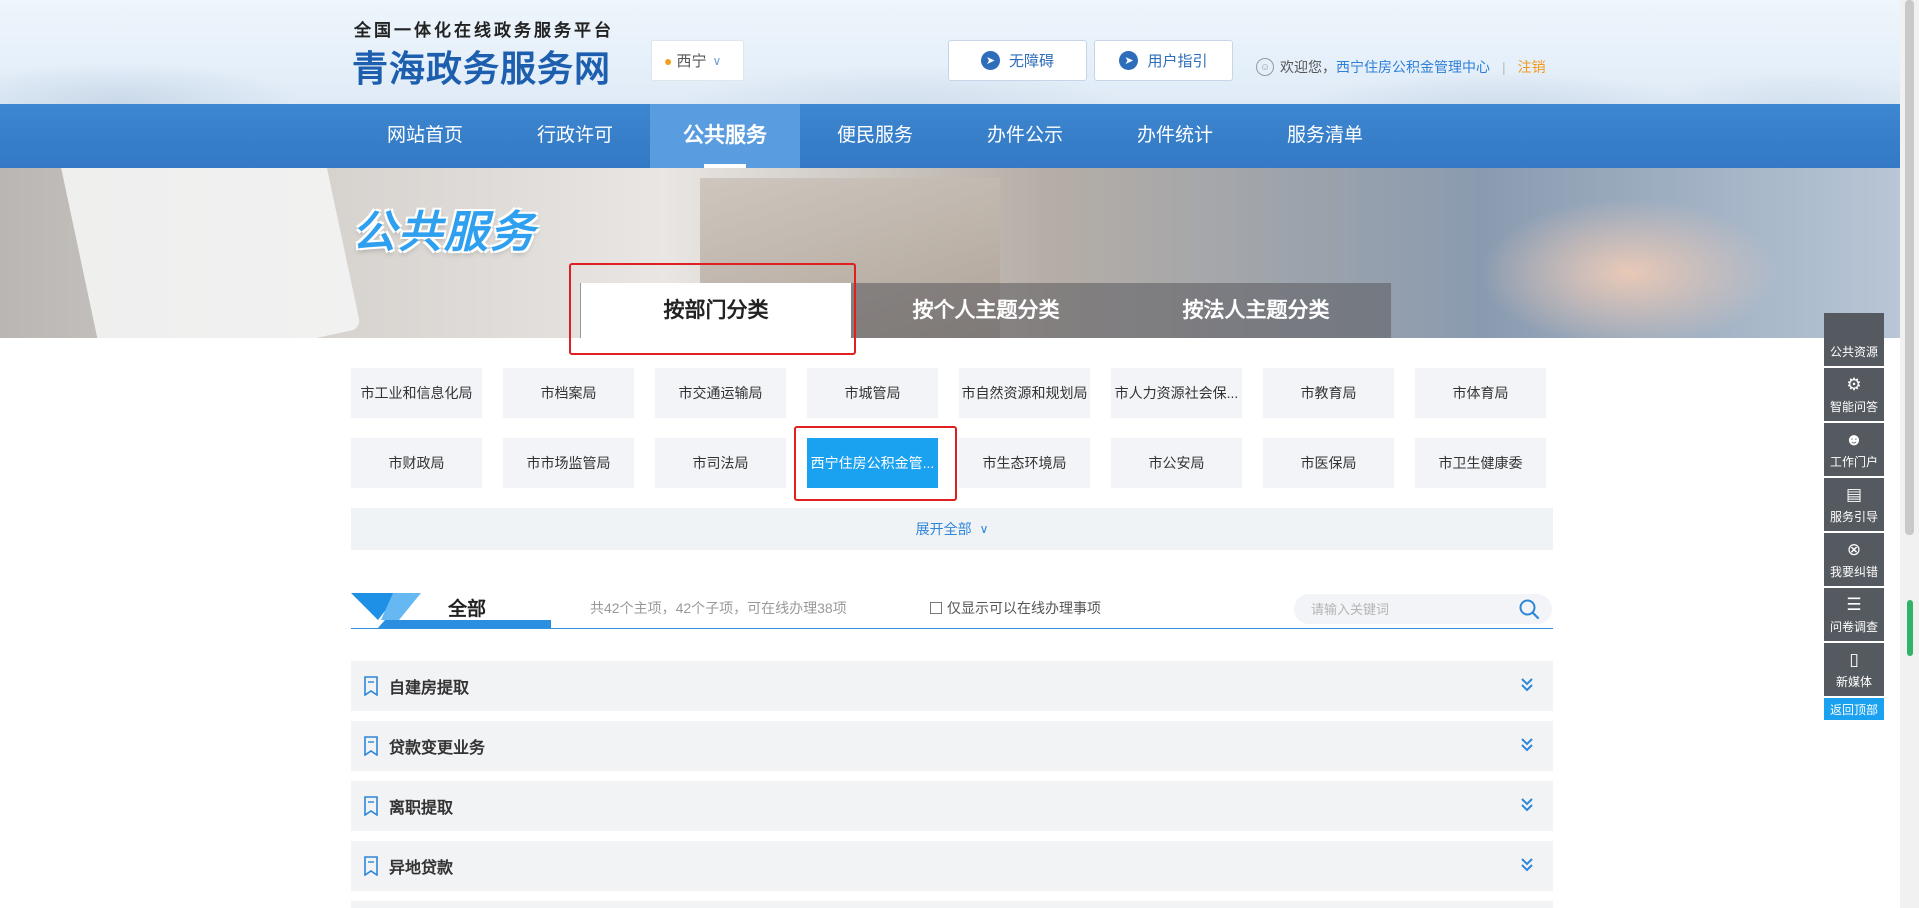  I want to click on float-item-label: 服务引导, so click(1853, 517).